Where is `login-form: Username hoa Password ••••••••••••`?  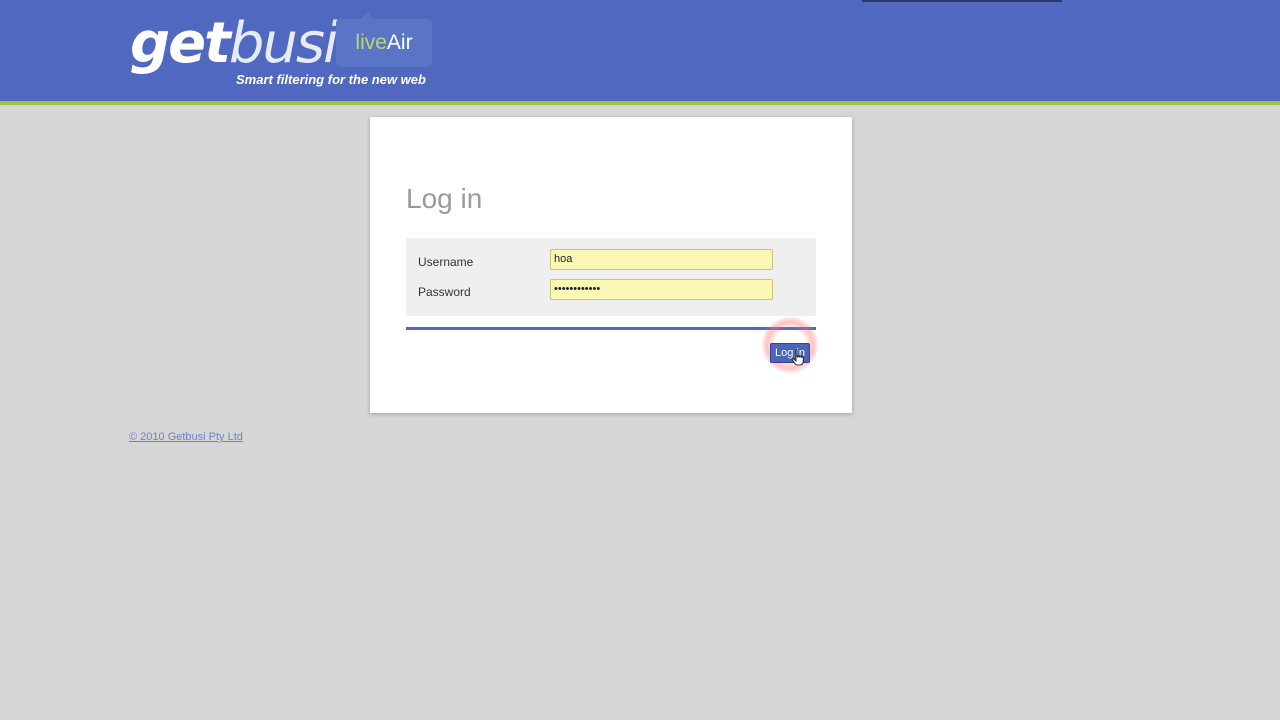
login-form: Username hoa Password •••••••••••• is located at coordinates (611, 277).